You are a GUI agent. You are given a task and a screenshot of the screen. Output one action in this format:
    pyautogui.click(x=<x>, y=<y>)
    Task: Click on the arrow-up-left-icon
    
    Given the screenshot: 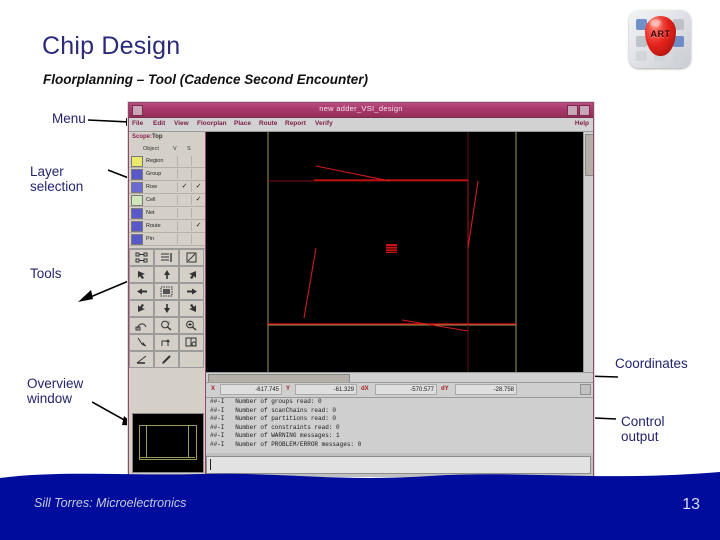 What is the action you would take?
    pyautogui.click(x=141, y=274)
    